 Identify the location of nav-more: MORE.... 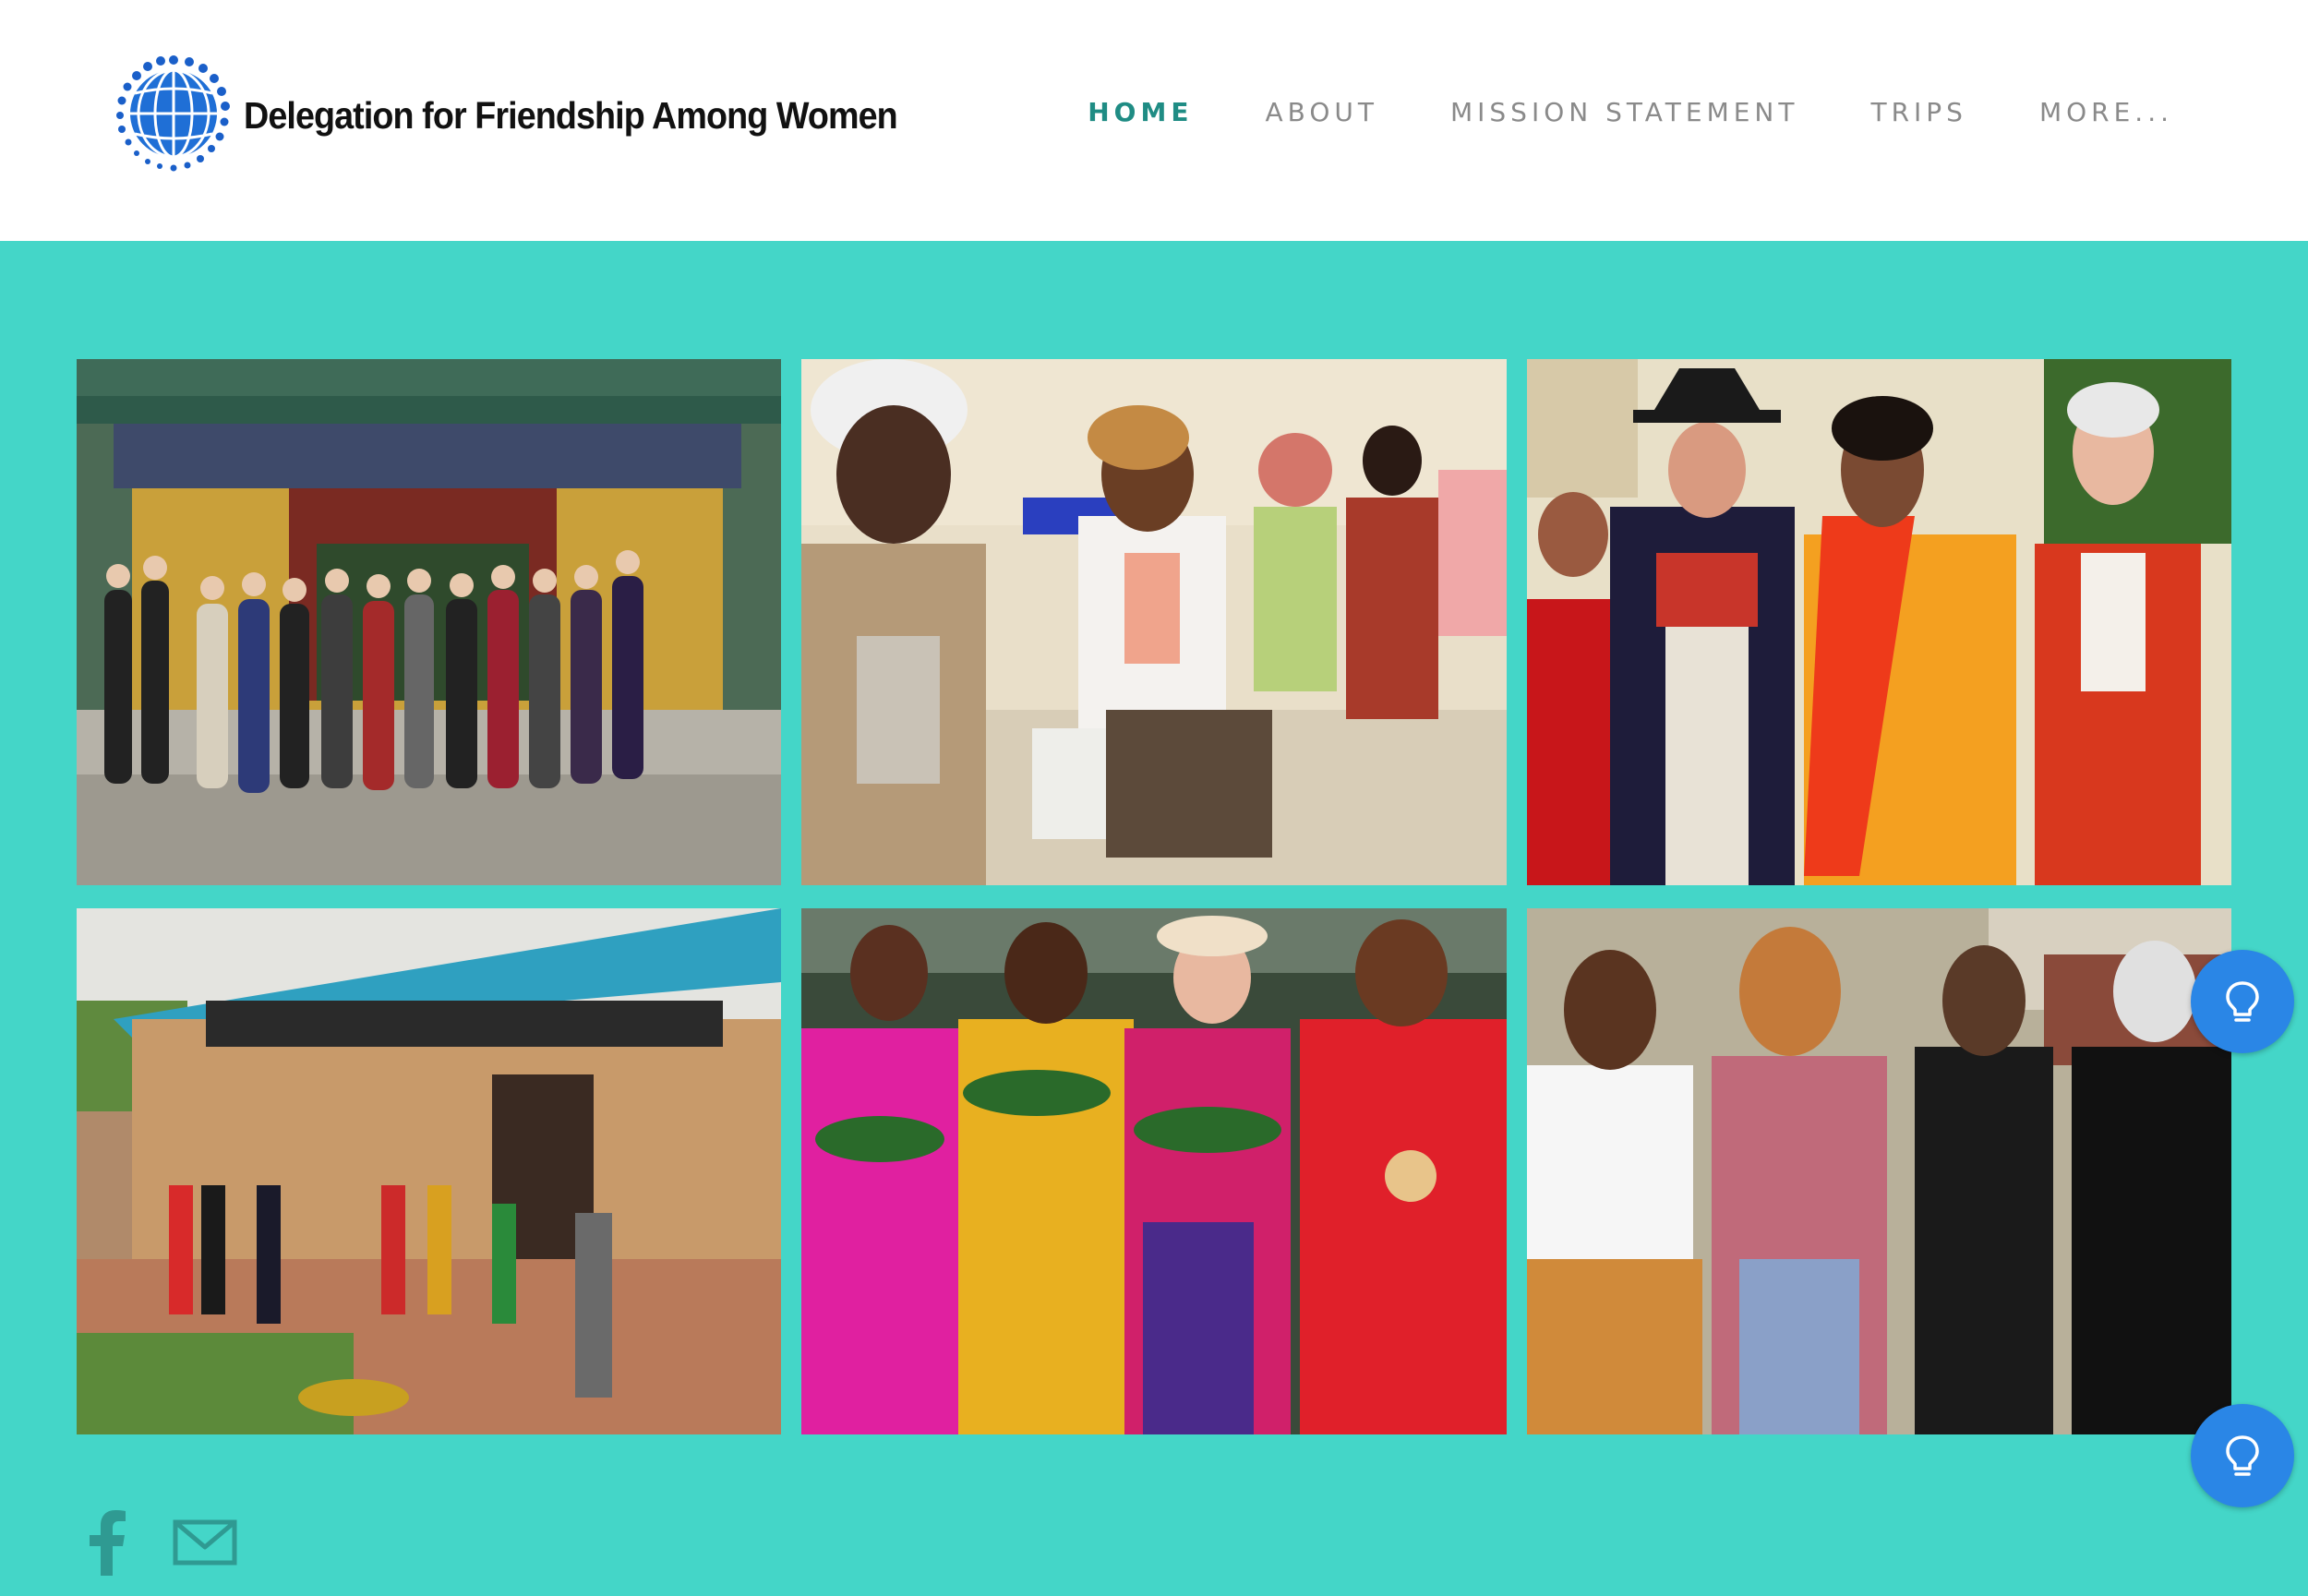
(2106, 112).